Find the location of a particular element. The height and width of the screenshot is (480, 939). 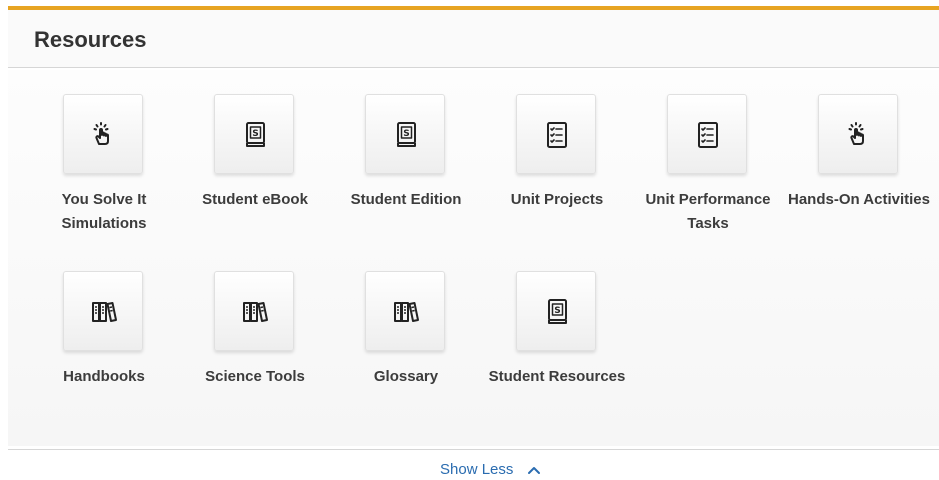

resource-label: Hands-On Activities is located at coordinates (859, 199).